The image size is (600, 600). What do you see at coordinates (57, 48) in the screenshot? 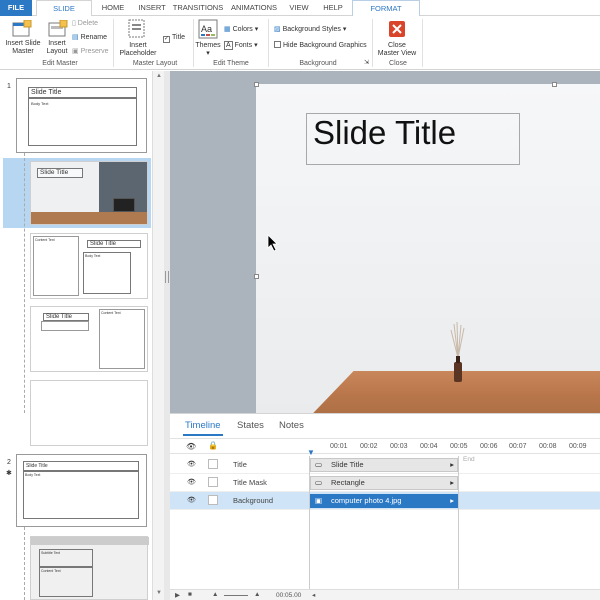
I see `insert-layout-button: Insert Layout` at bounding box center [57, 48].